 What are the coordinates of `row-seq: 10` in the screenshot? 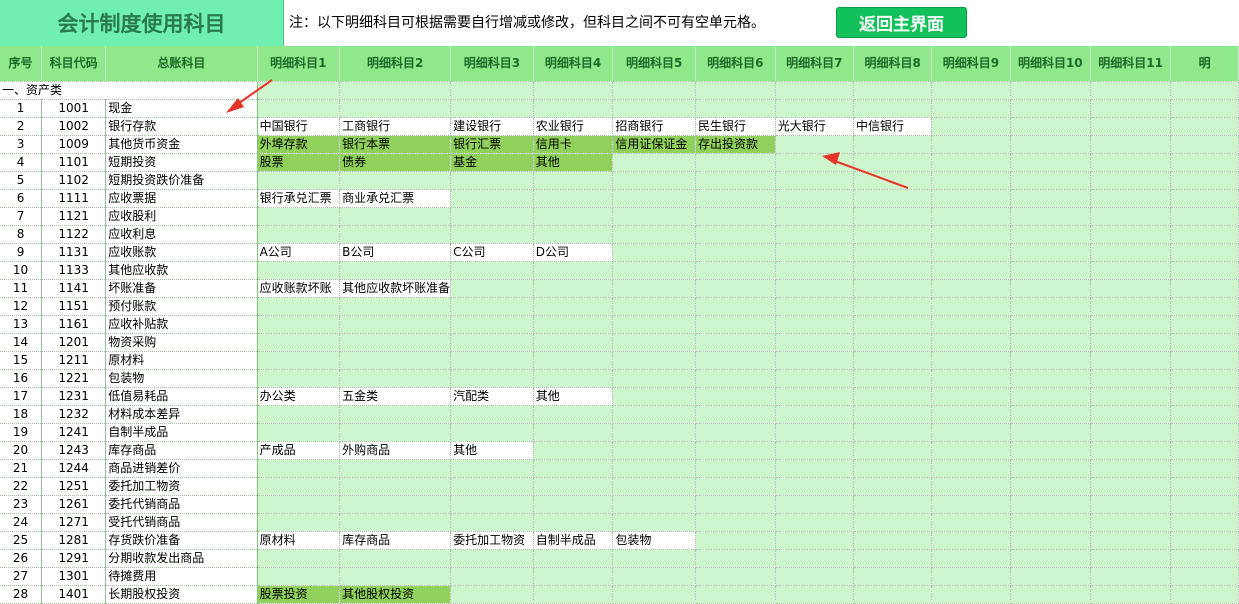 It's located at (21, 270).